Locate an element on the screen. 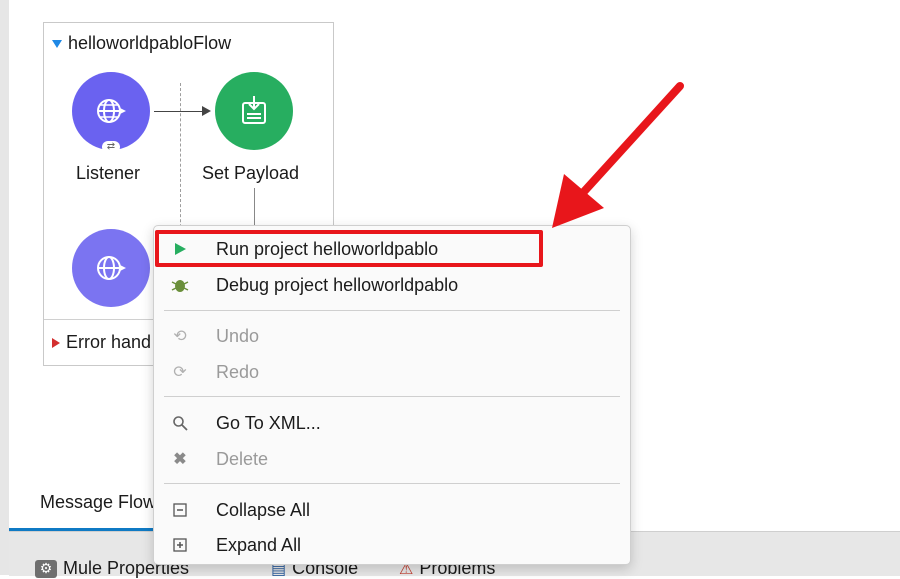 The width and height of the screenshot is (900, 579). flow-header: helloworldpabloFlow is located at coordinates (141, 43).